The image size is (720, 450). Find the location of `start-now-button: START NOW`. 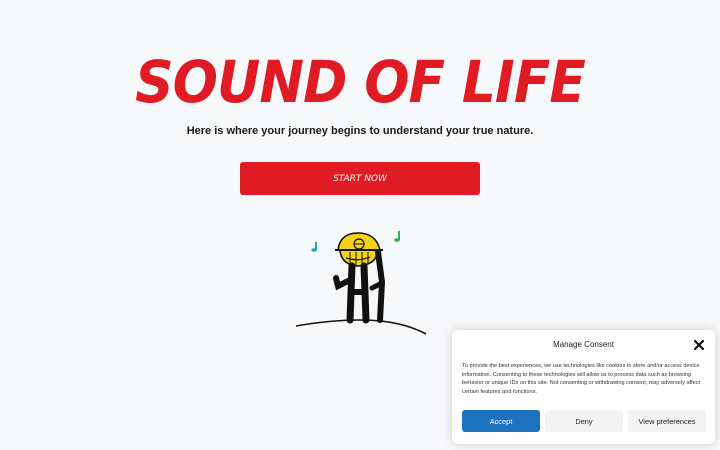

start-now-button: START NOW is located at coordinates (360, 178).